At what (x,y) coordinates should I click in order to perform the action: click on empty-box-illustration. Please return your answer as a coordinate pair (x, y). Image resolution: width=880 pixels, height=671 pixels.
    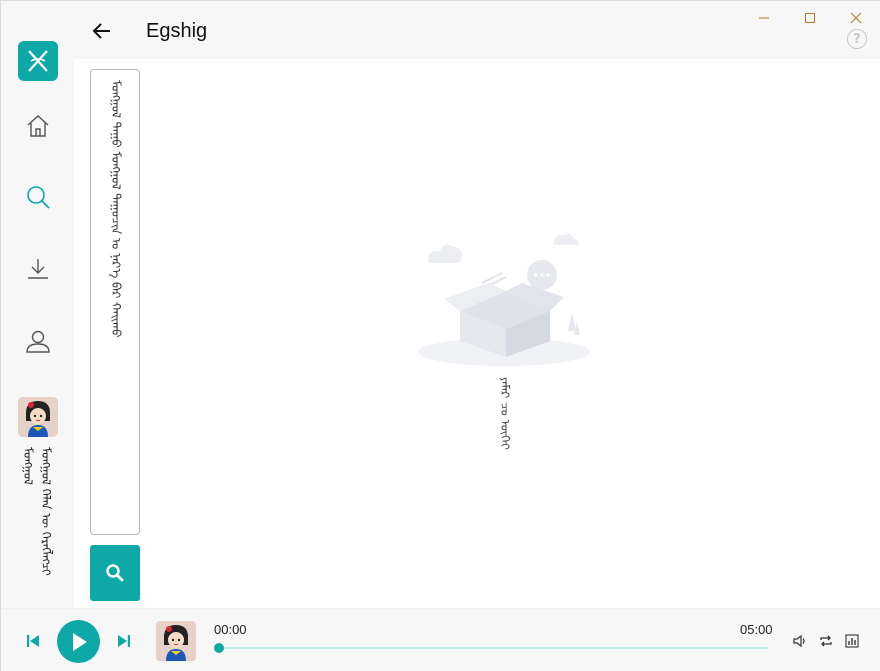
    Looking at the image, I should click on (504, 297).